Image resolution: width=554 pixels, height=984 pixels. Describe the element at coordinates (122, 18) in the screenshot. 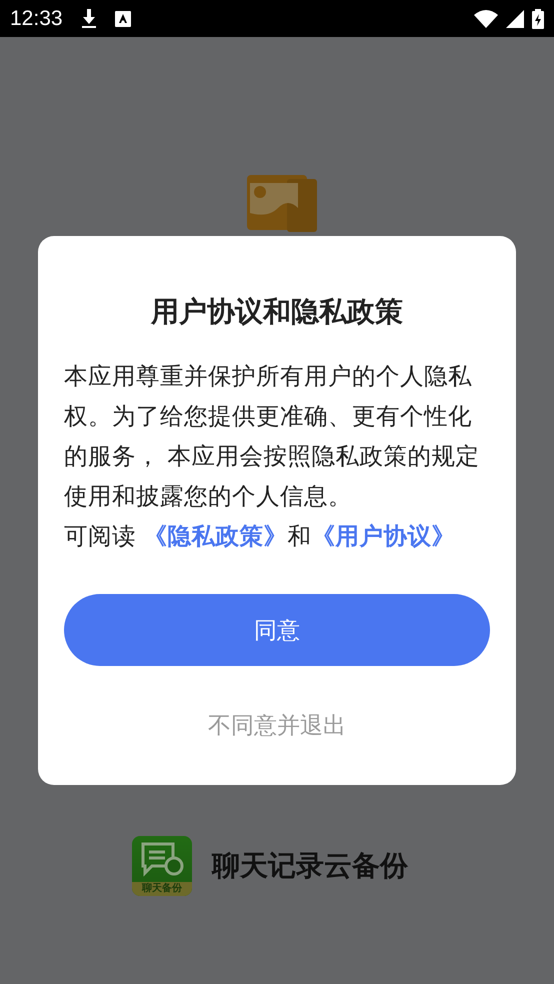

I see `keyboard-icon` at that location.